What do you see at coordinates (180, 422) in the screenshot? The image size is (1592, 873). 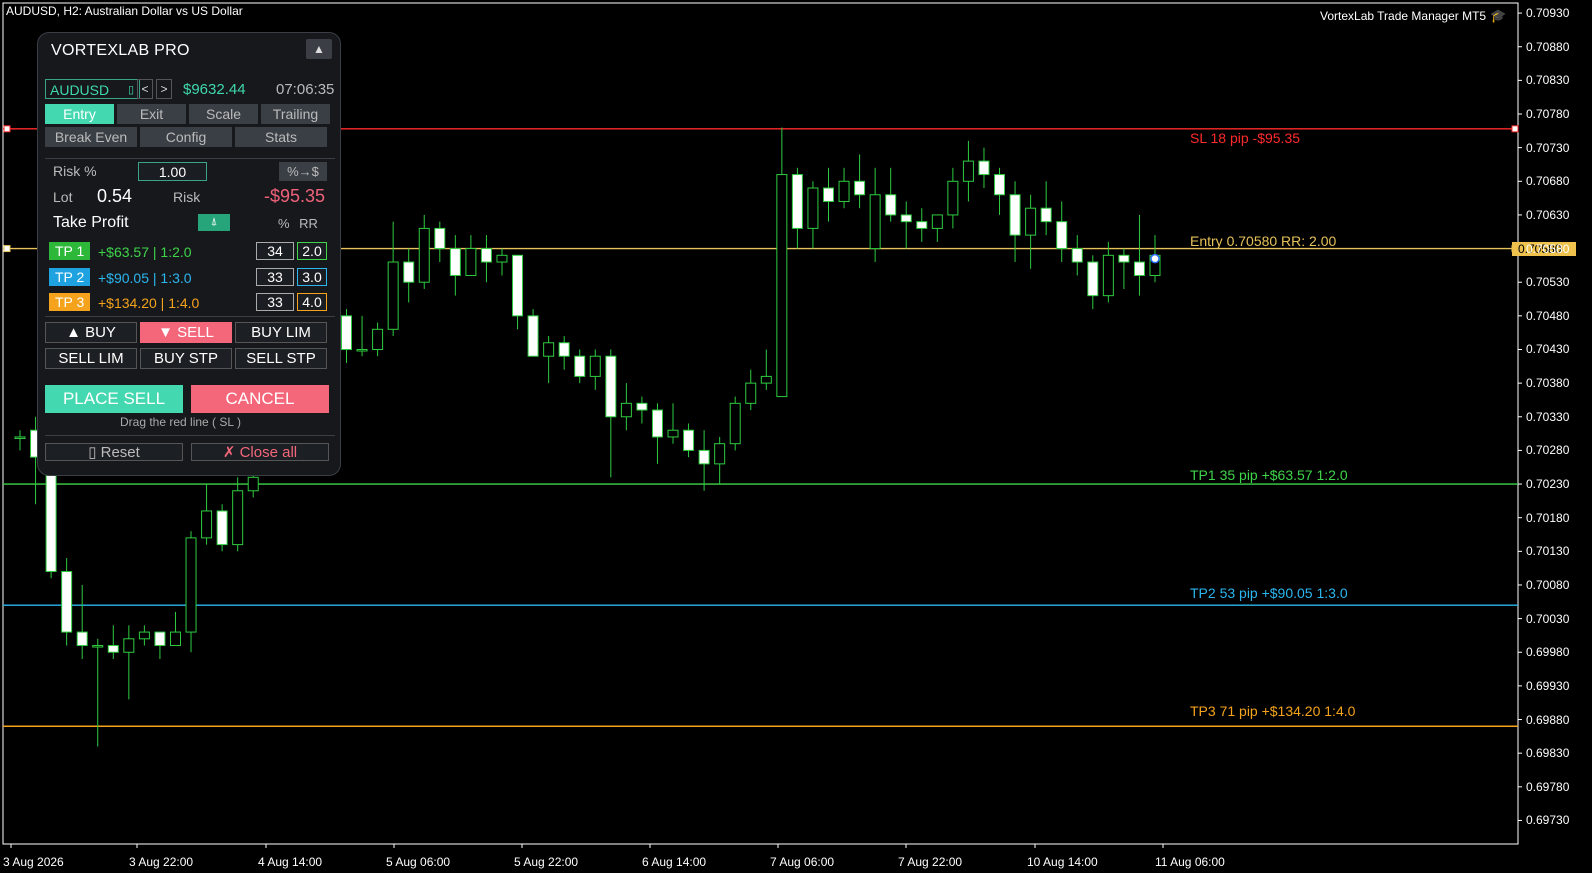 I see `drag-hint: Drag the red line ( SL )` at bounding box center [180, 422].